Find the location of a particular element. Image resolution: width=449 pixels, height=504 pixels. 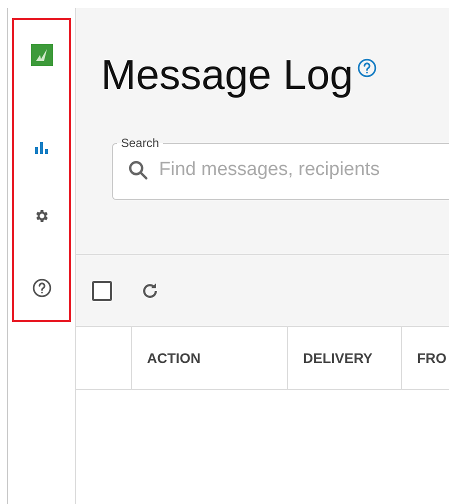

search-icon is located at coordinates (138, 169).